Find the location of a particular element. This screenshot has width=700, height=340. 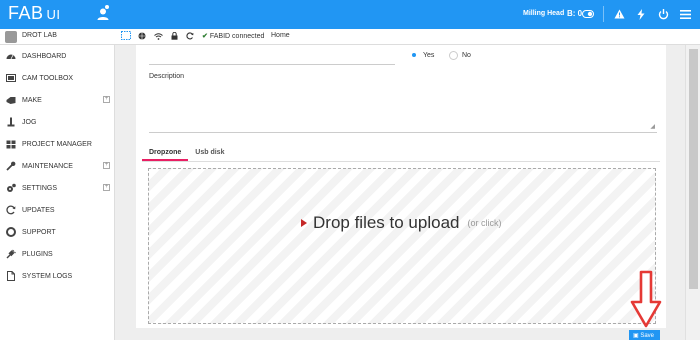

lifebuoy-icon is located at coordinates (11, 232).